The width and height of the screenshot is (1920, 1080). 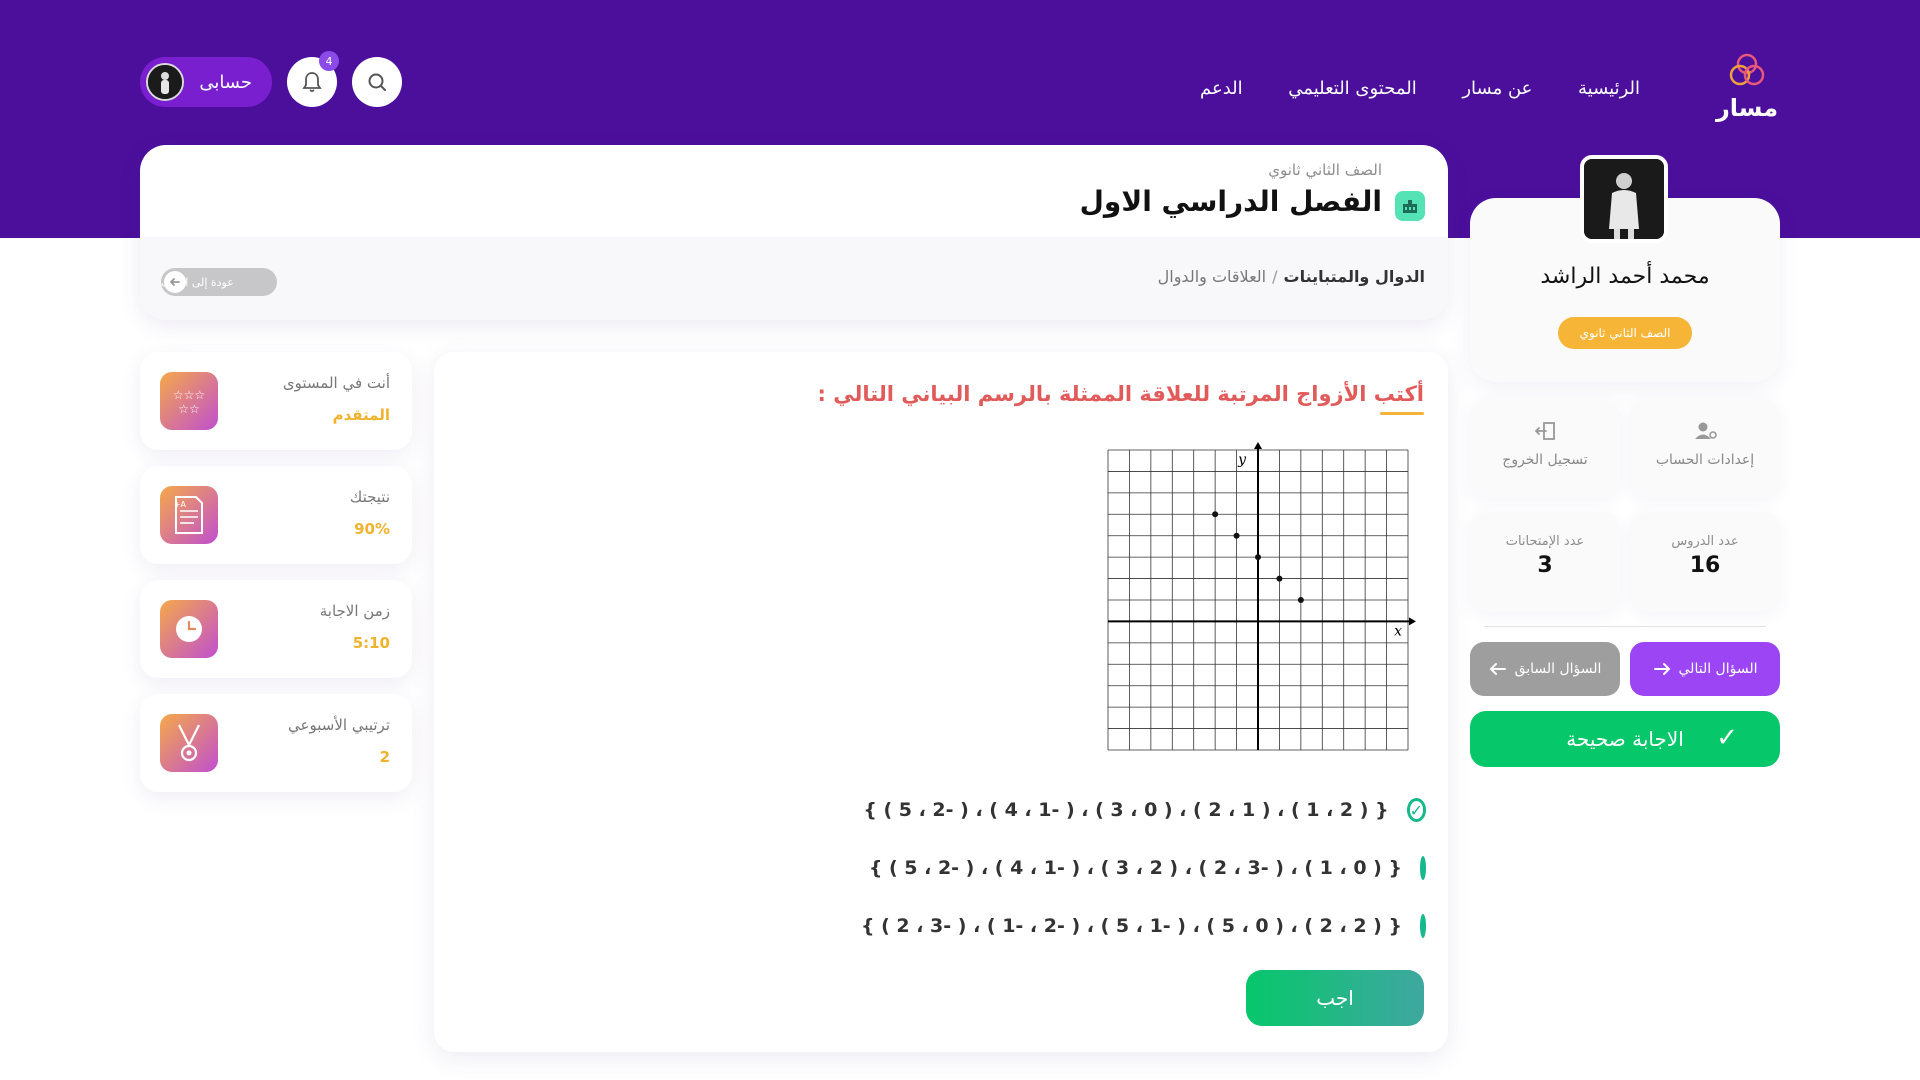 What do you see at coordinates (1402, 413) in the screenshot?
I see `question-underline` at bounding box center [1402, 413].